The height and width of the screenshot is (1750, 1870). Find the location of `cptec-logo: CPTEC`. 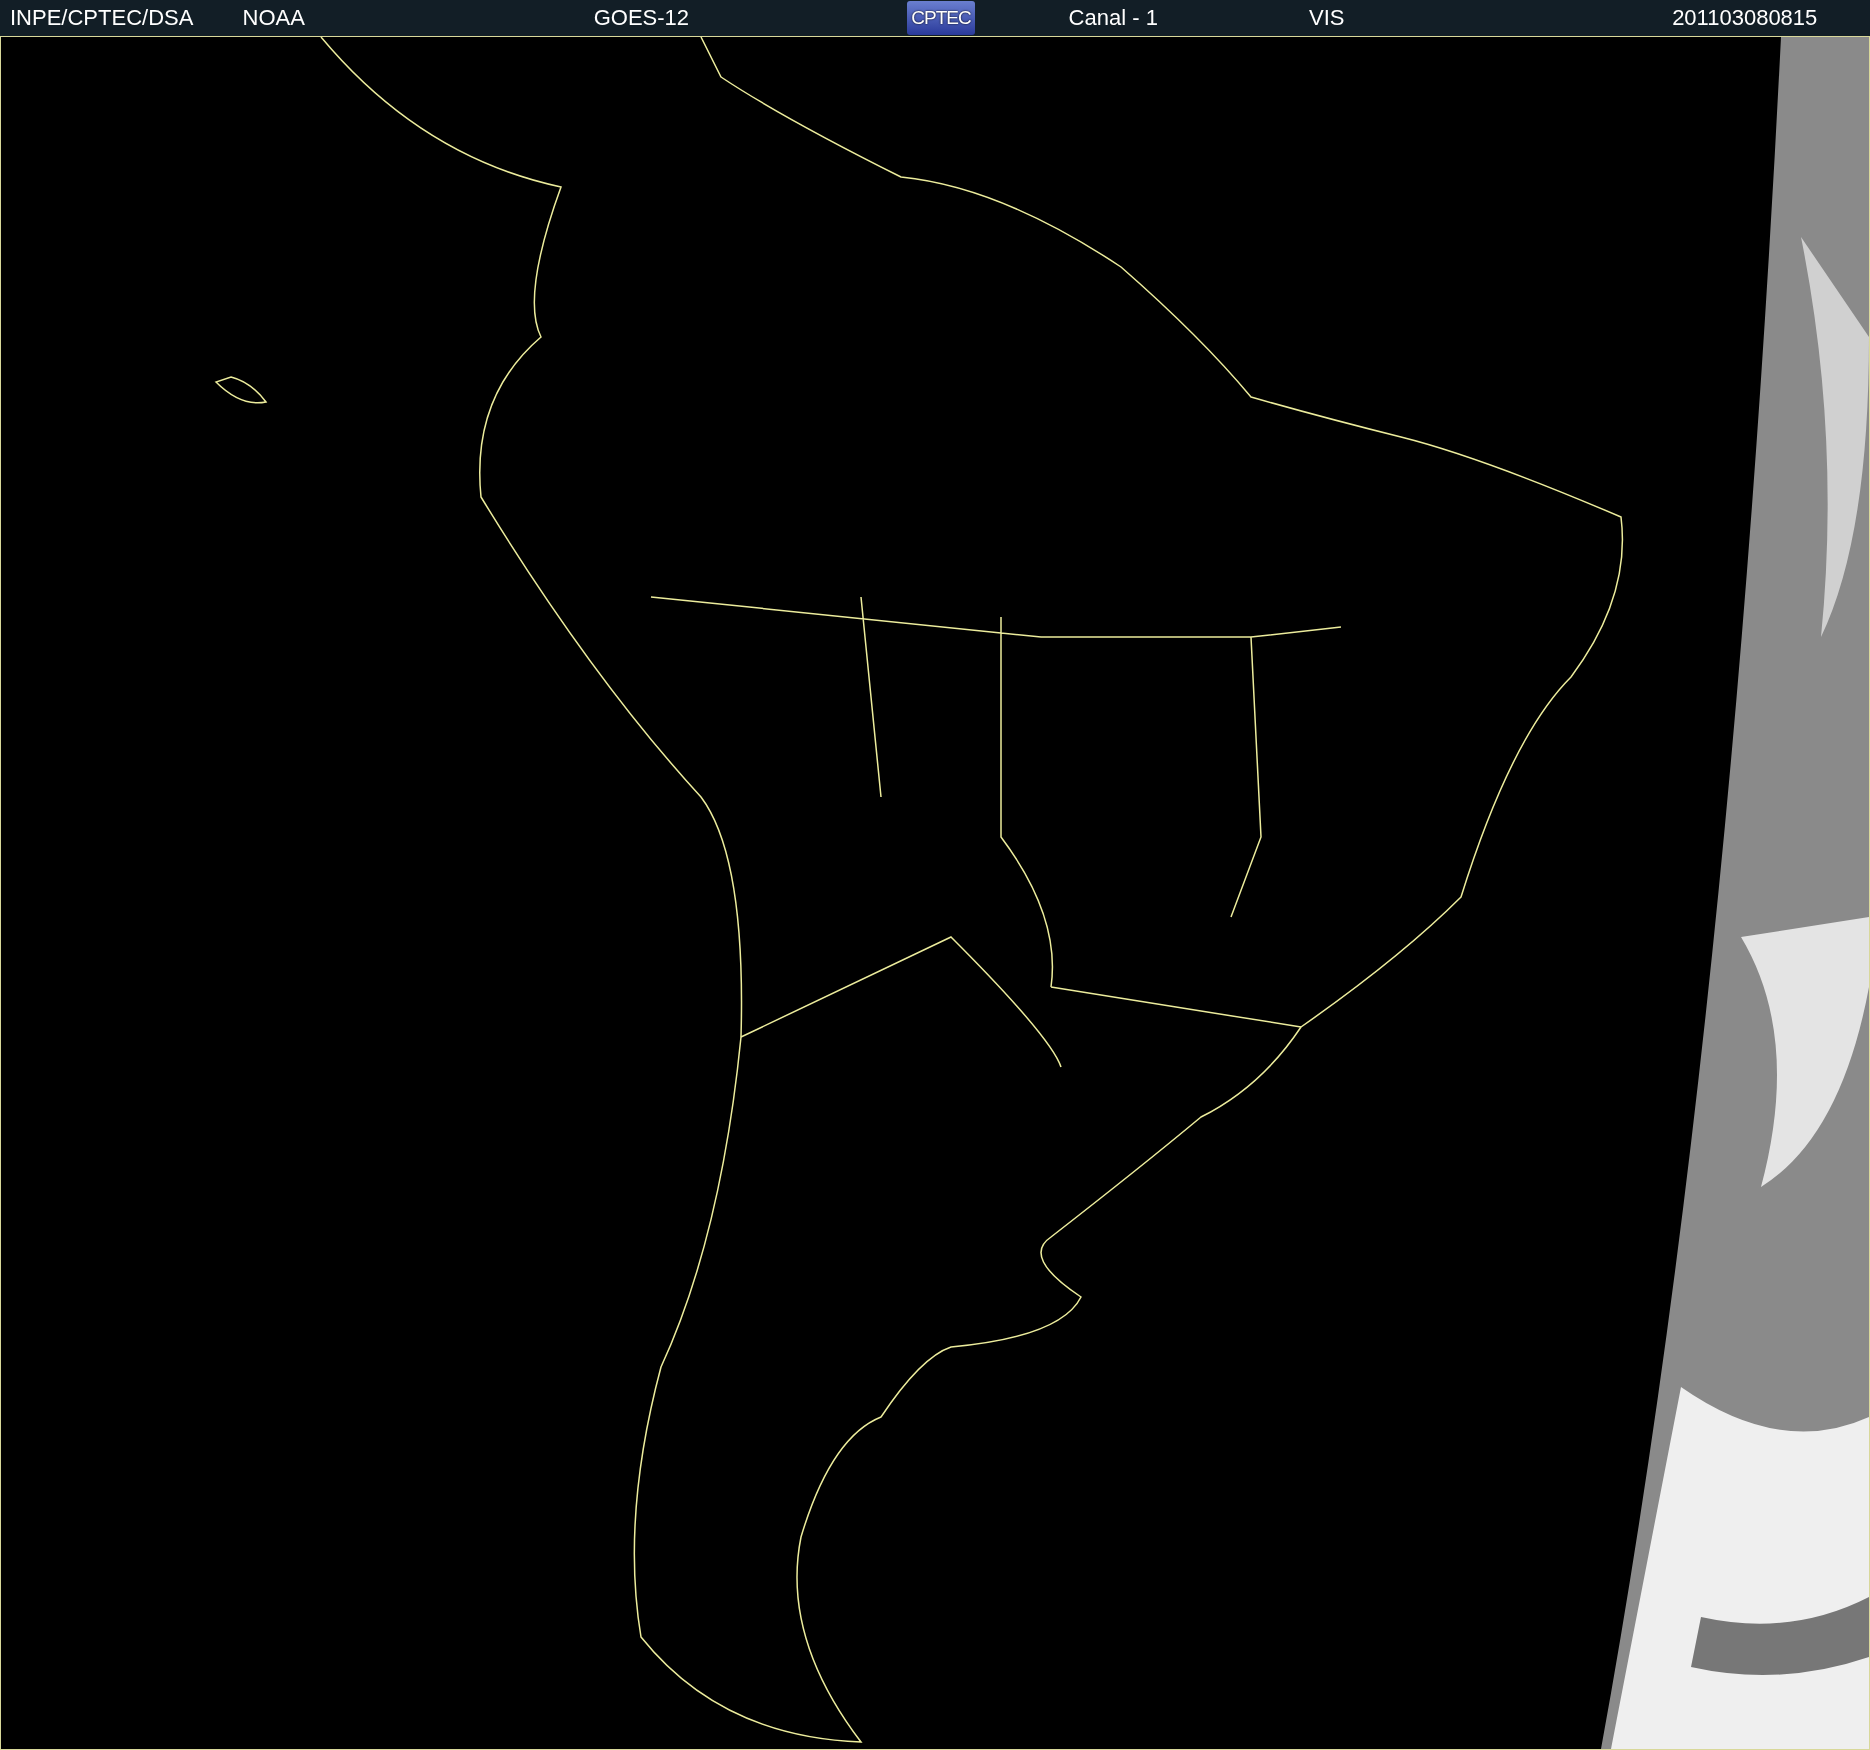

cptec-logo: CPTEC is located at coordinates (941, 18).